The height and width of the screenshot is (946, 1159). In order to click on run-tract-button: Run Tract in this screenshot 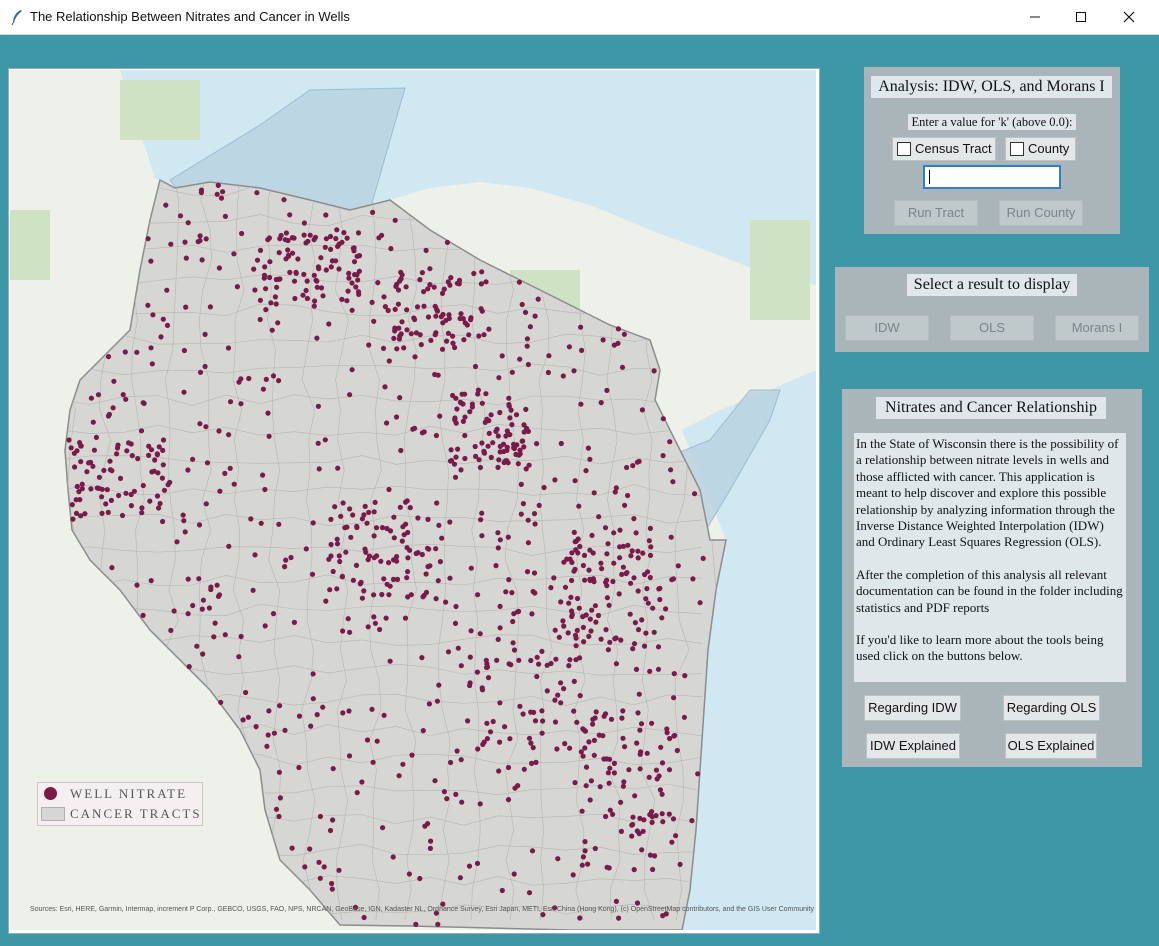, I will do `click(936, 213)`.